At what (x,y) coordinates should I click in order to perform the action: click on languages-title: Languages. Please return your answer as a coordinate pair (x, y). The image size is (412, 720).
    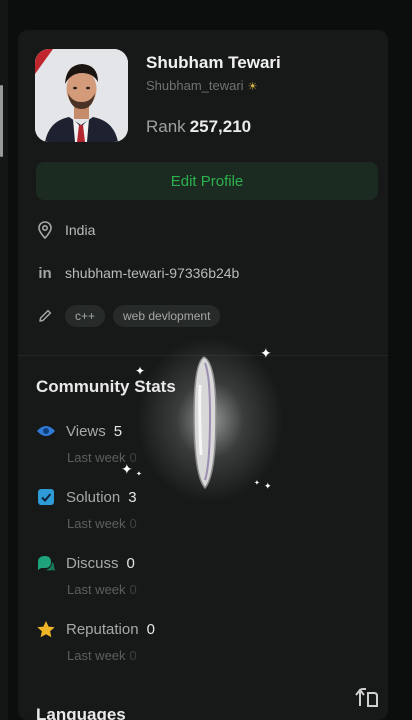
    Looking at the image, I should click on (81, 712).